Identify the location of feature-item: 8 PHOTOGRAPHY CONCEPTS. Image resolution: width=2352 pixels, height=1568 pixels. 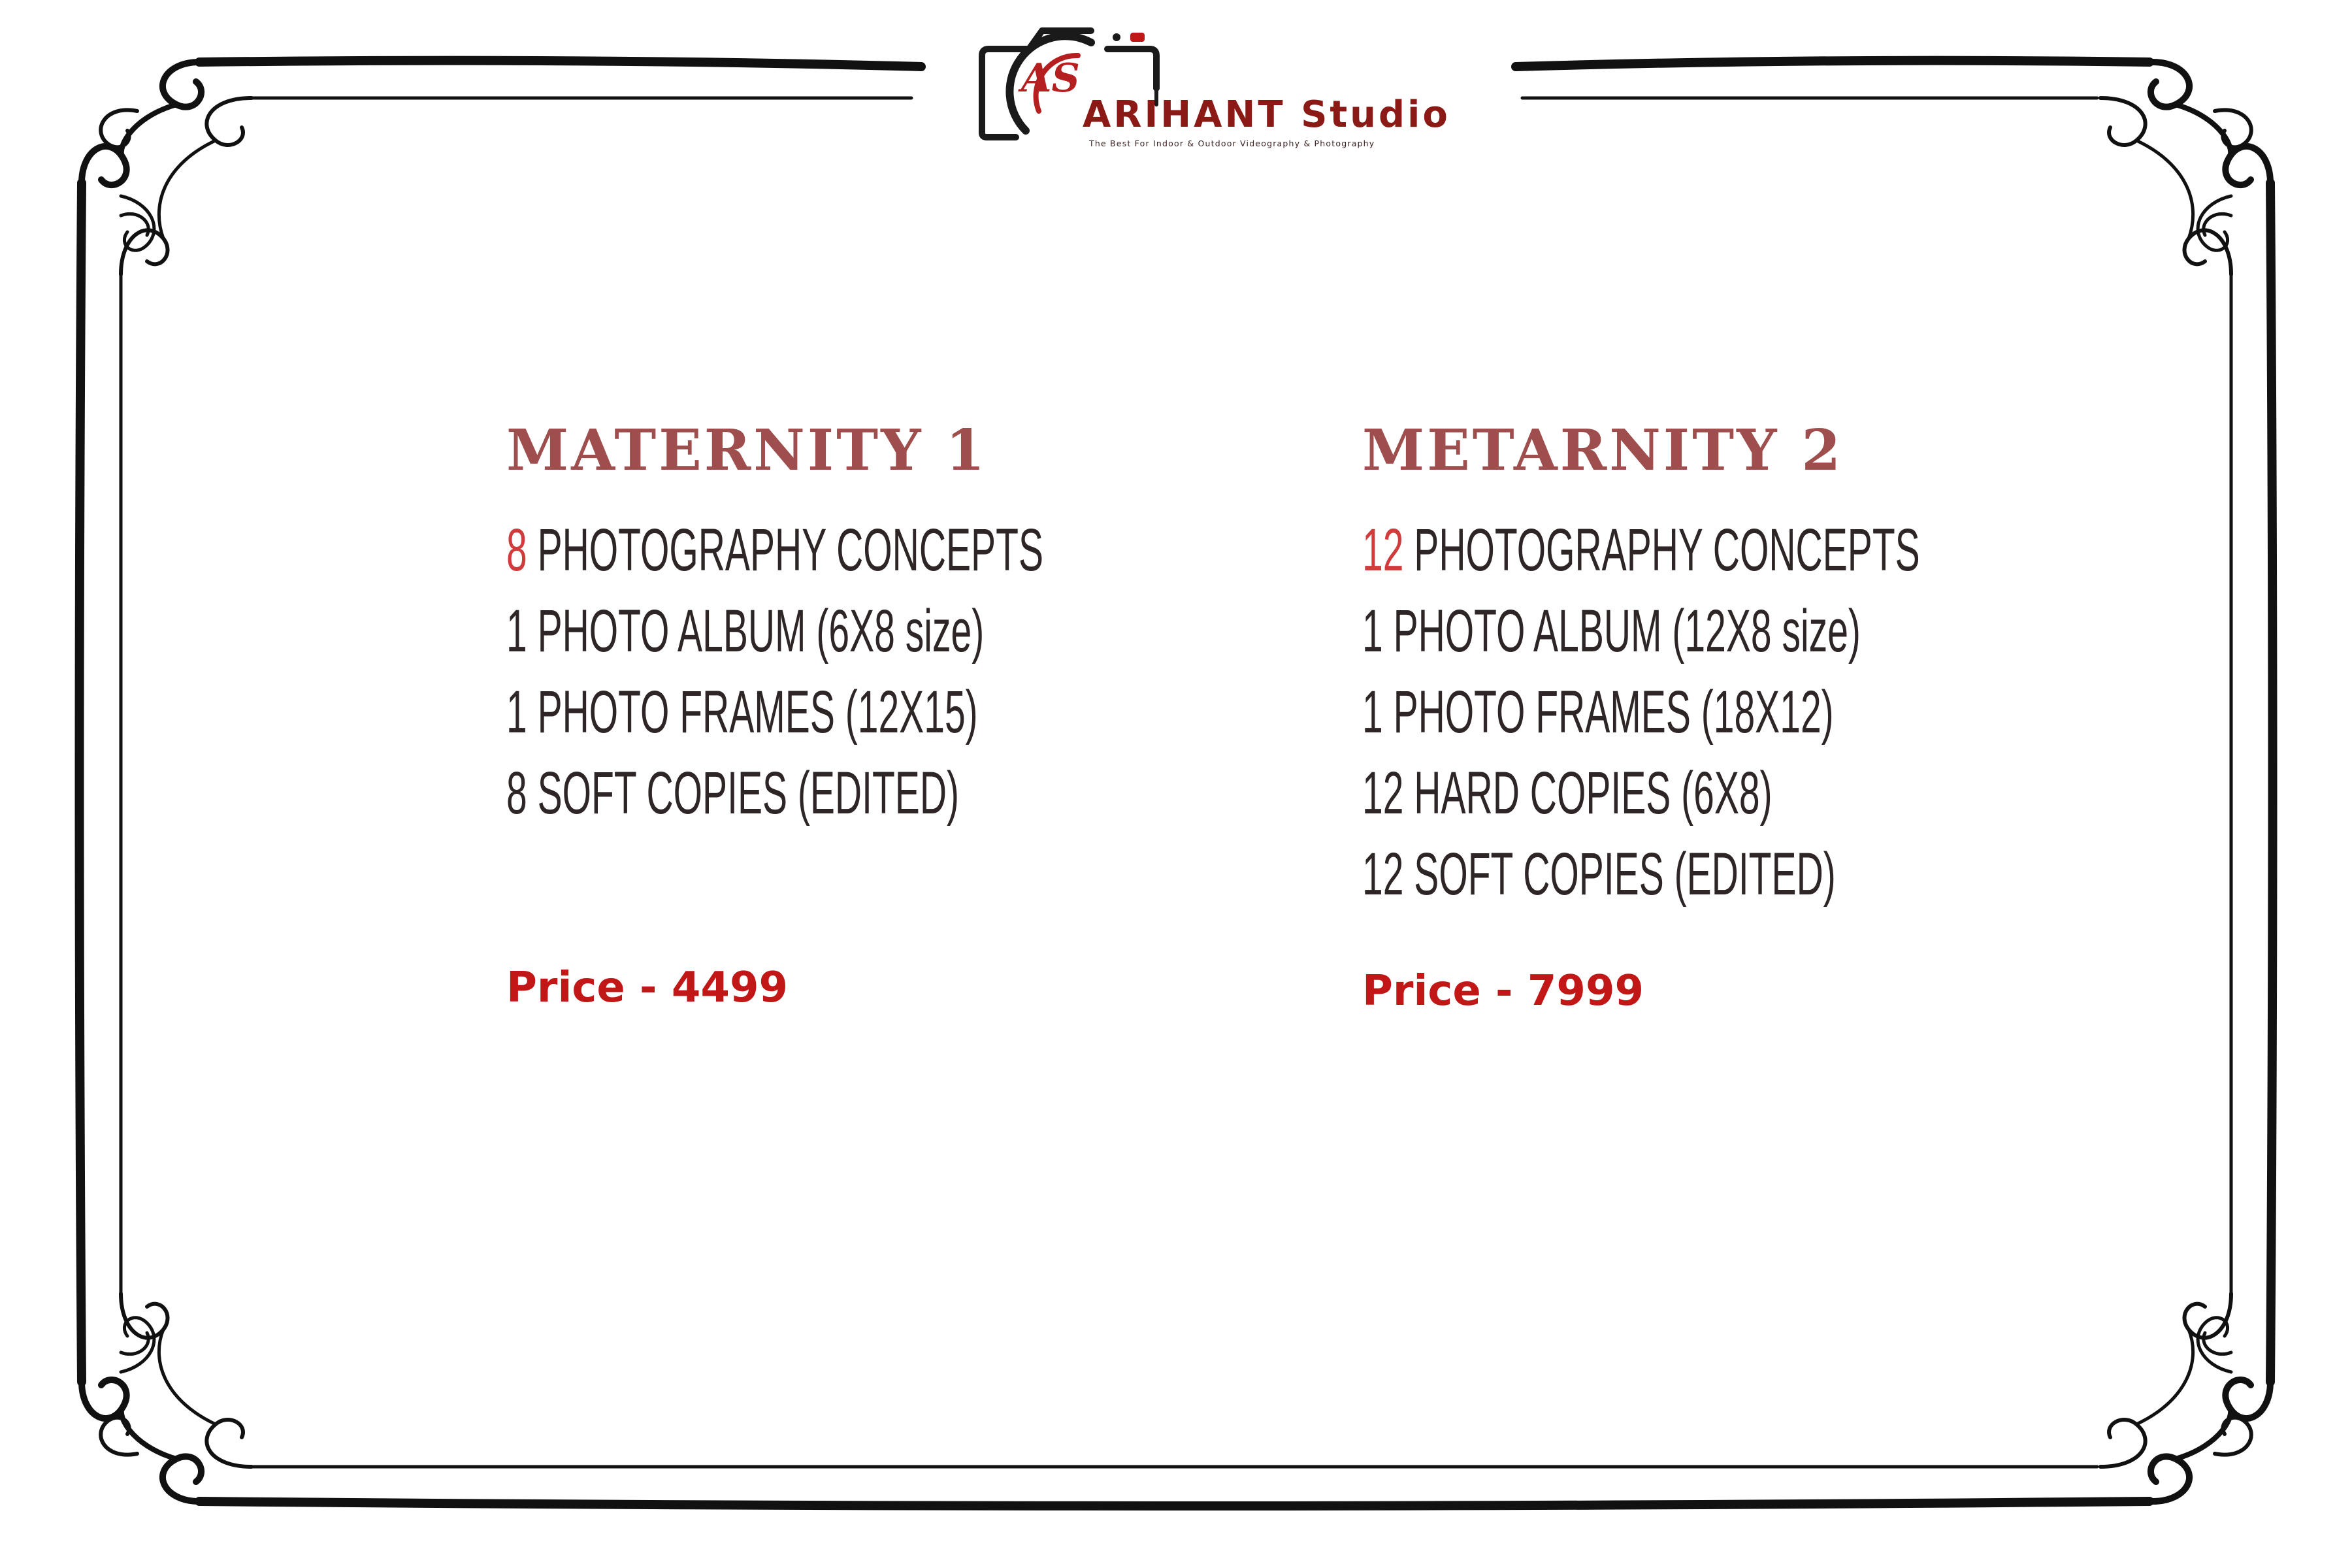
(774, 550).